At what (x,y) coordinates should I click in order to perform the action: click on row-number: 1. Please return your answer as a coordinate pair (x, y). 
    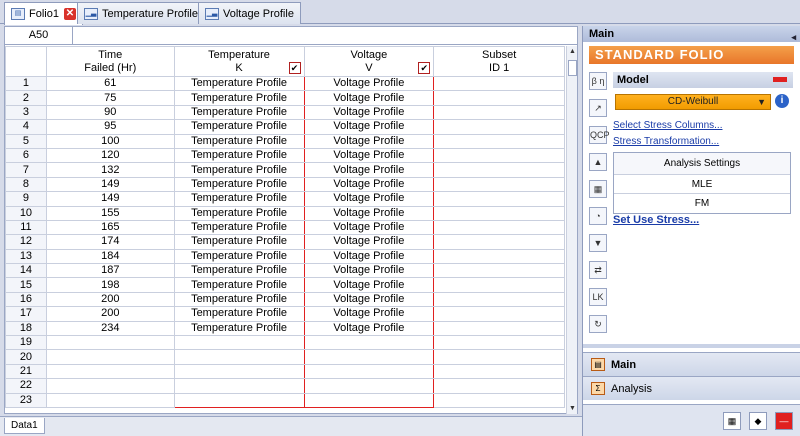
    Looking at the image, I should click on (26, 83).